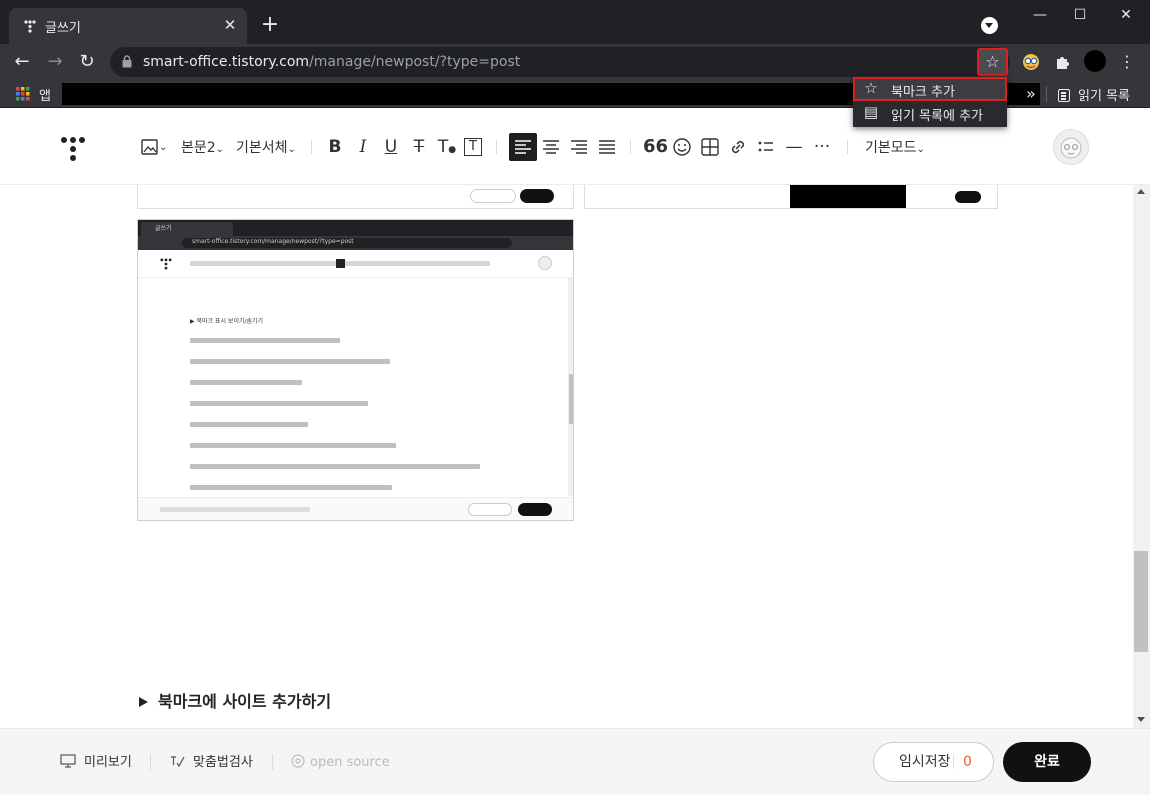 Image resolution: width=1150 pixels, height=795 pixels. What do you see at coordinates (419, 147) in the screenshot?
I see `strikethrough-icon: T` at bounding box center [419, 147].